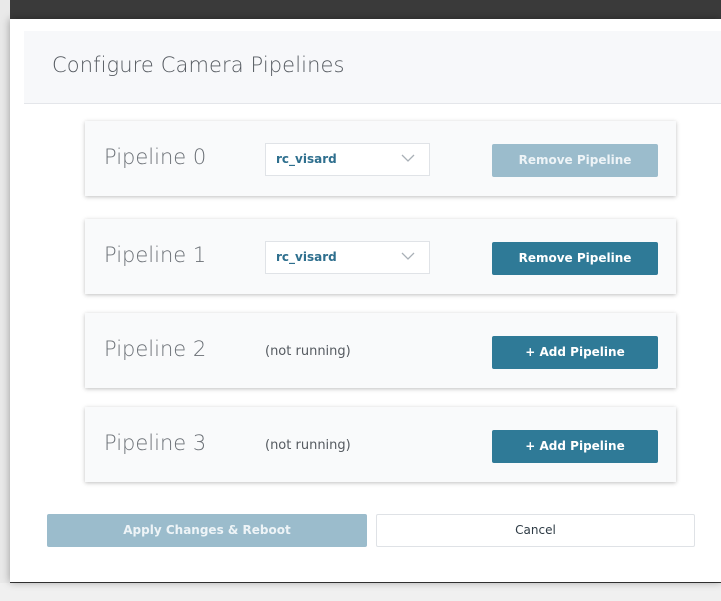 This screenshot has height=601, width=721. I want to click on pipeline-name: Pipeline 1, so click(155, 255).